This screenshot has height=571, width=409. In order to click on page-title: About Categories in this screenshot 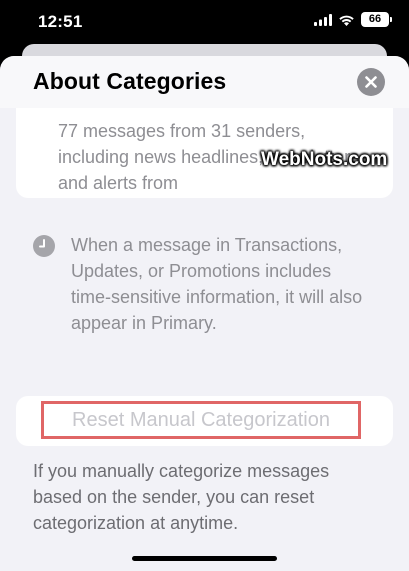, I will do `click(130, 81)`.